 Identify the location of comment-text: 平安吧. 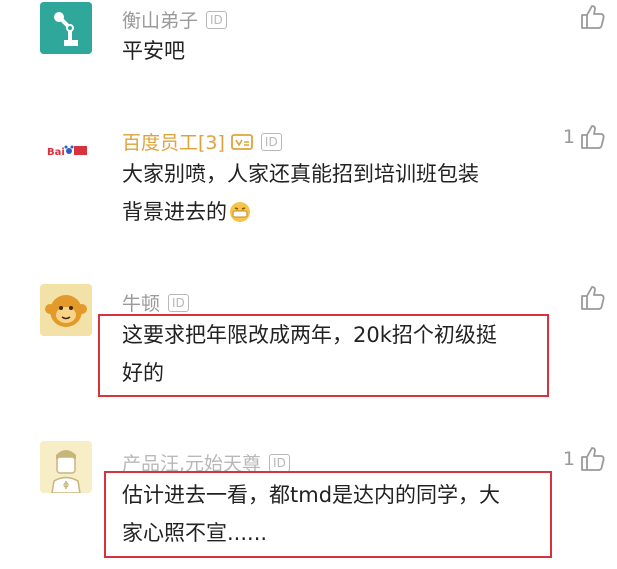
(153, 51).